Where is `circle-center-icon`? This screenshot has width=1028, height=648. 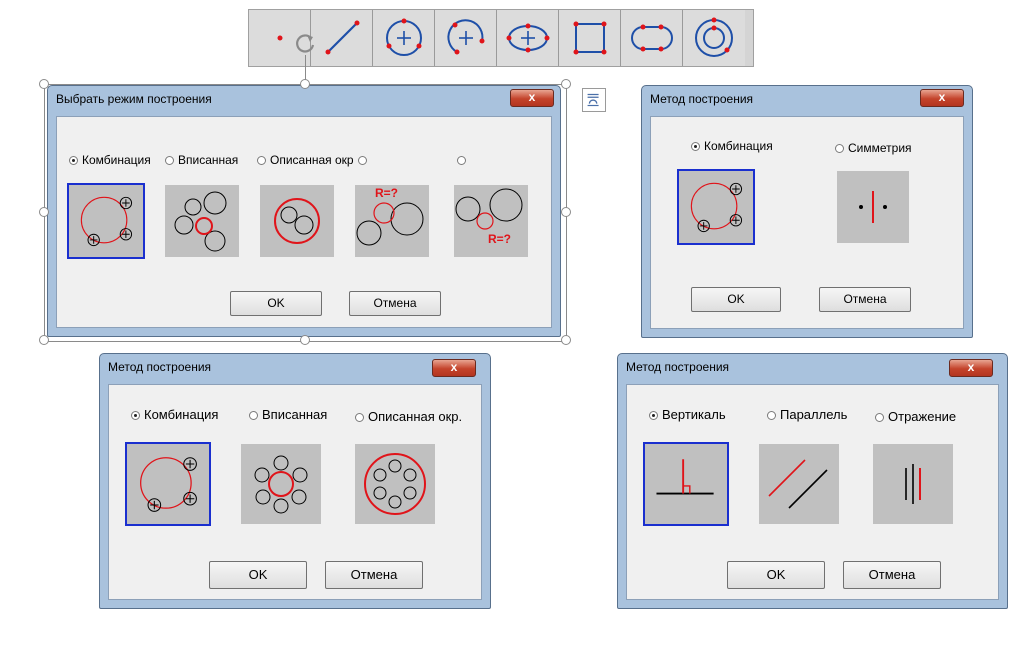
circle-center-icon is located at coordinates (404, 37).